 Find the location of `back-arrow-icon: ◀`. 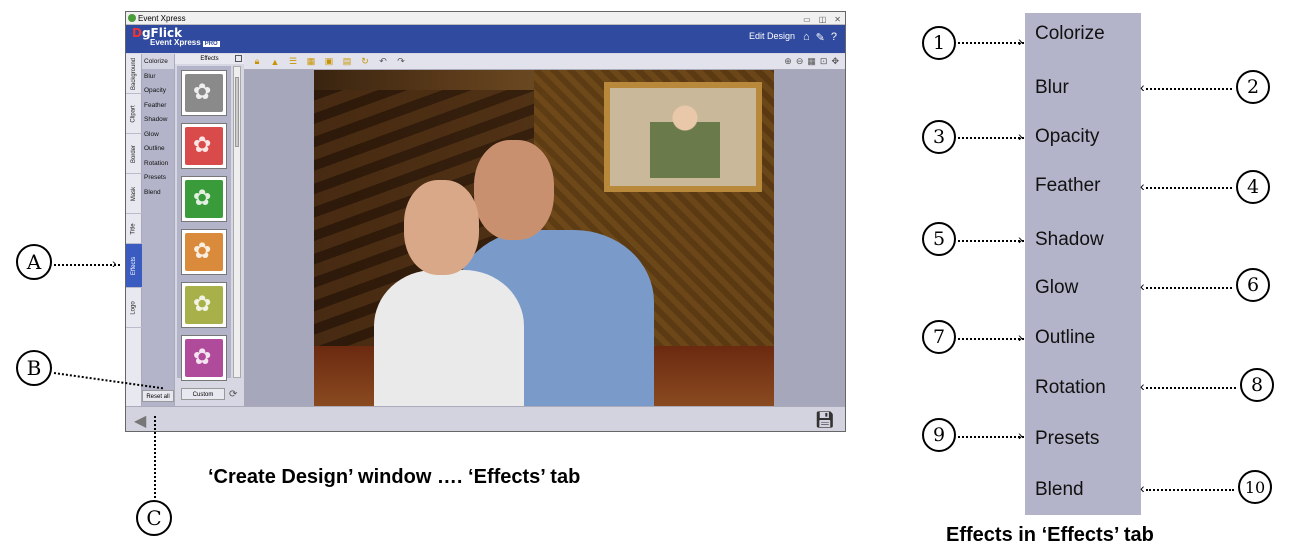

back-arrow-icon: ◀ is located at coordinates (140, 421).